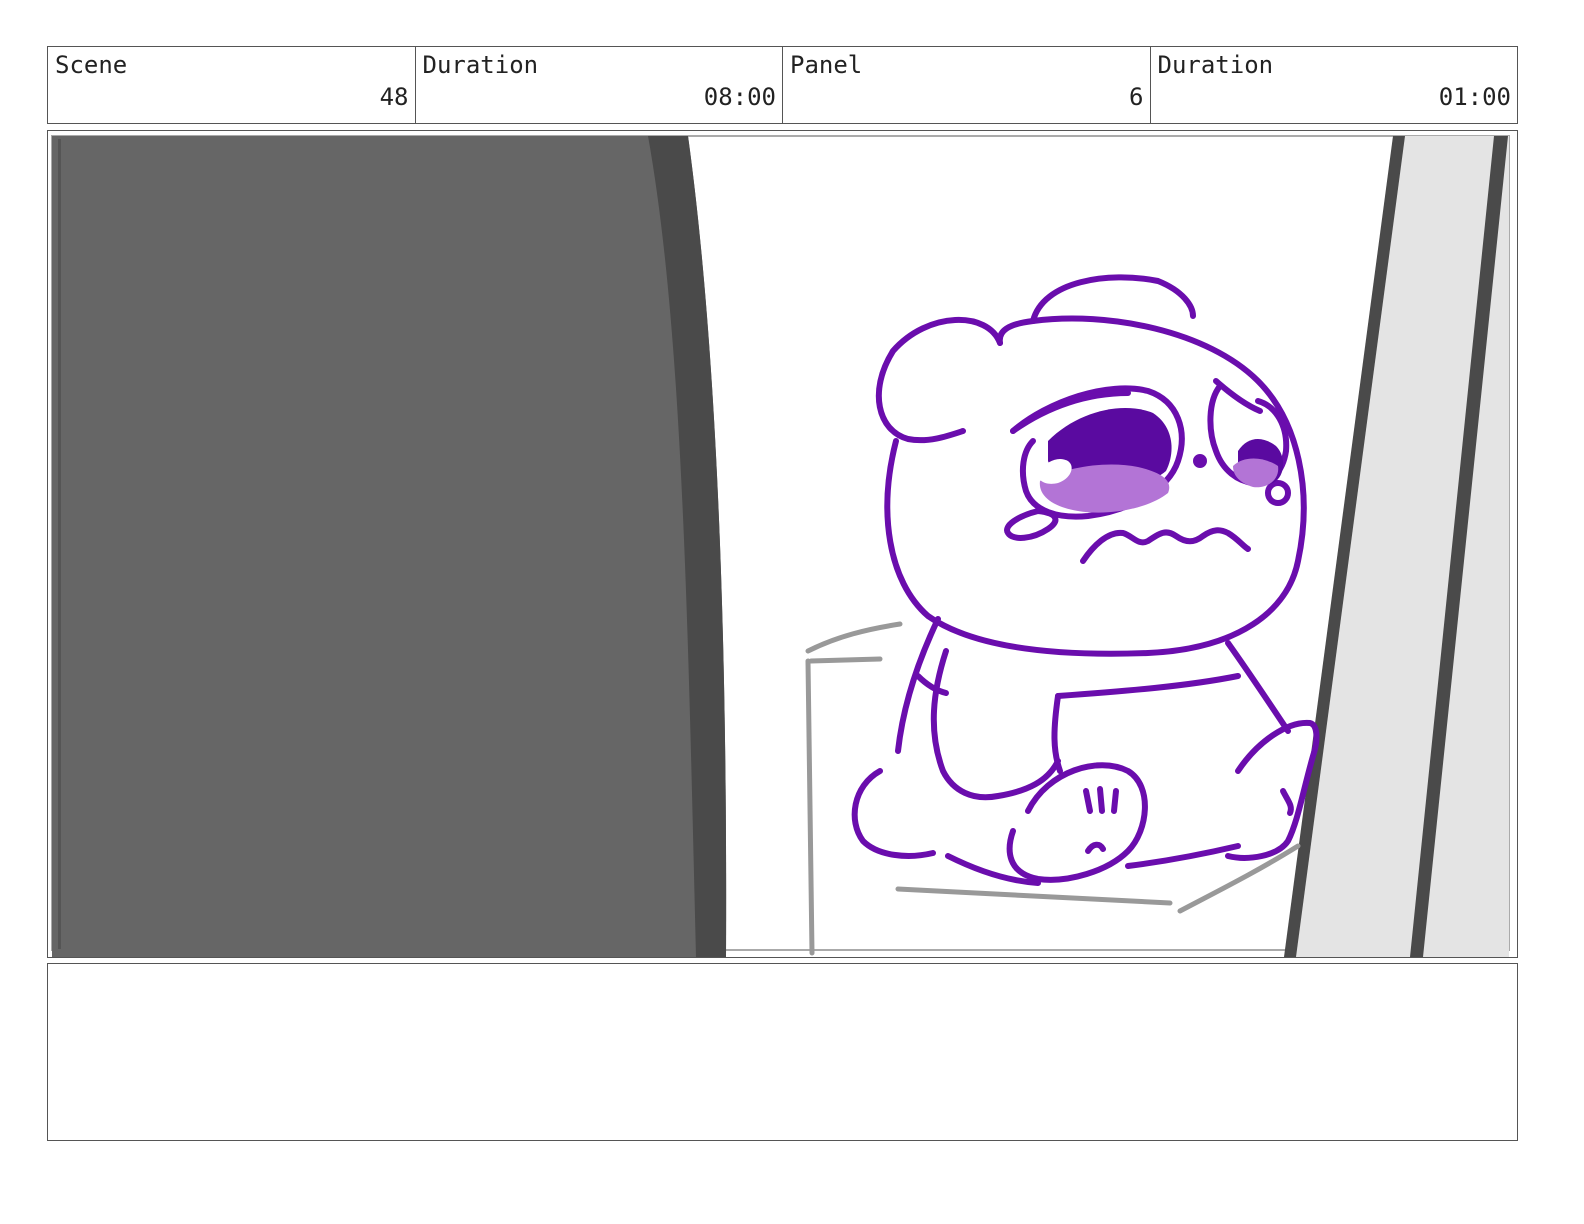 The width and height of the screenshot is (1584, 1224). Describe the element at coordinates (1200, 461) in the screenshot. I see `nose` at that location.